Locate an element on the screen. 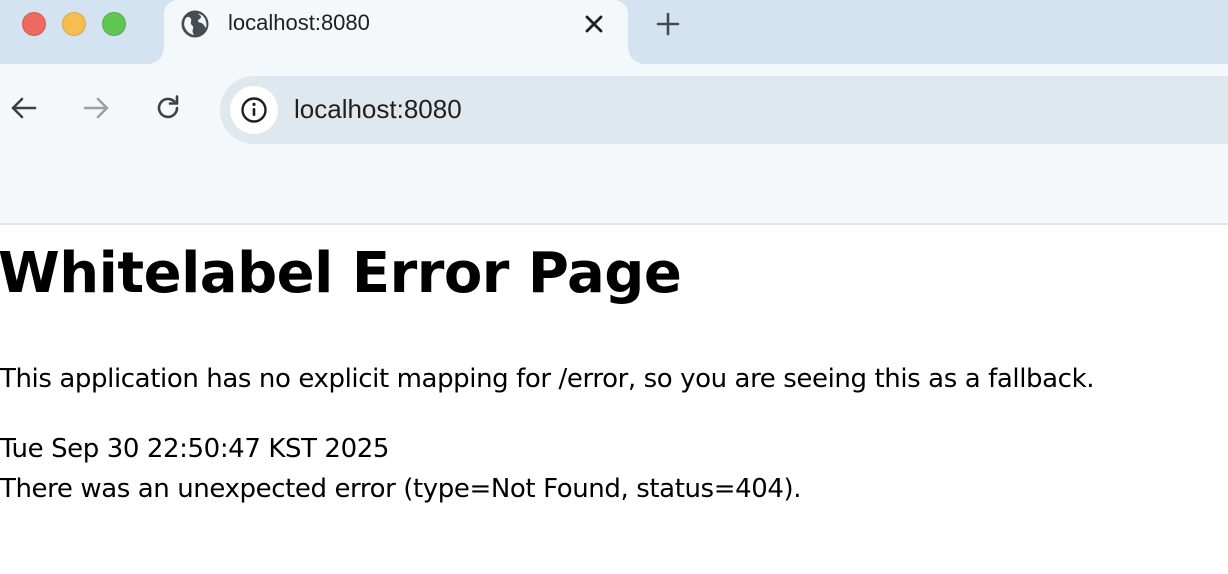  window-close-button is located at coordinates (34, 24).